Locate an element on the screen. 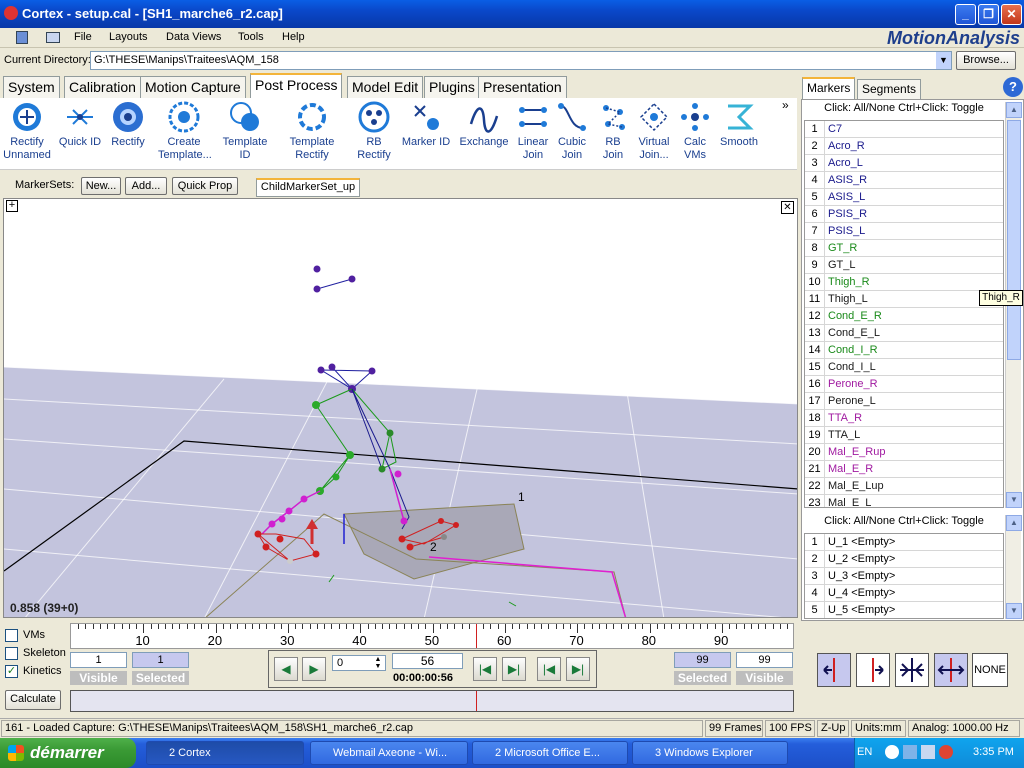 This screenshot has height=768, width=1024. marker-row: 15 Cond_I_L is located at coordinates (904, 367).